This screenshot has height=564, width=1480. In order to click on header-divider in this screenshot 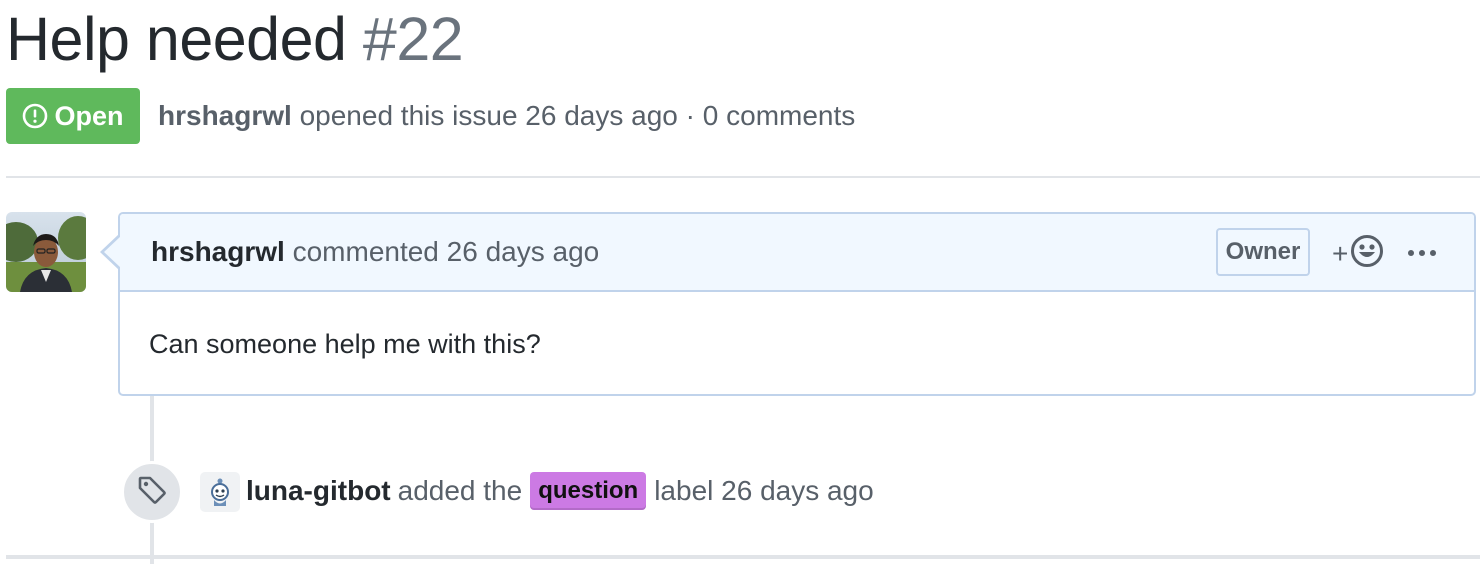, I will do `click(743, 177)`.